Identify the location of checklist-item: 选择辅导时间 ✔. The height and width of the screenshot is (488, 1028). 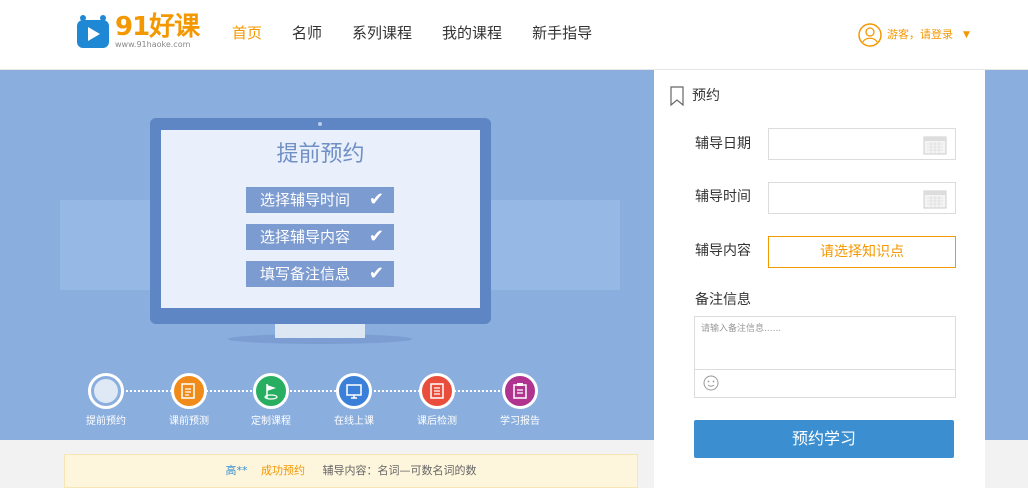
(320, 200).